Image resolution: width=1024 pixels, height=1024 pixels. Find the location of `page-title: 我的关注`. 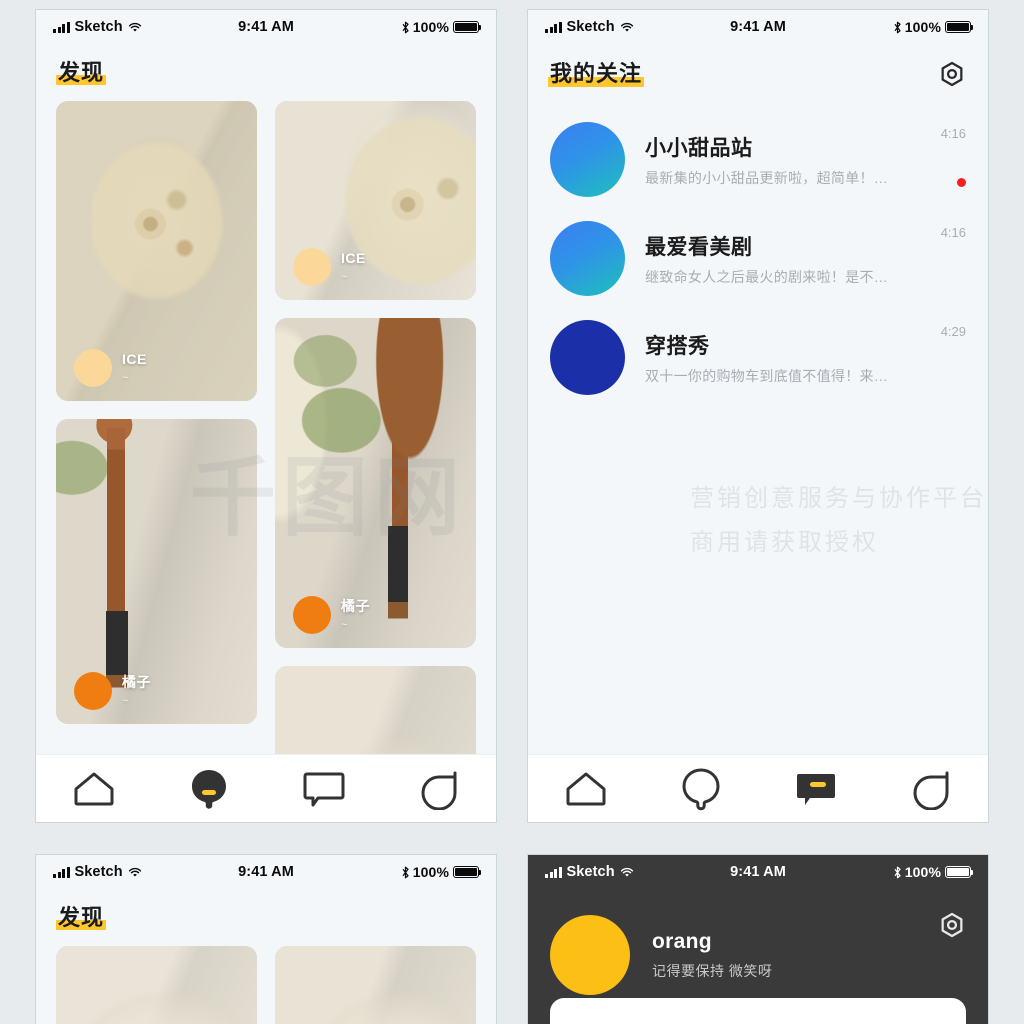

page-title: 我的关注 is located at coordinates (596, 74).